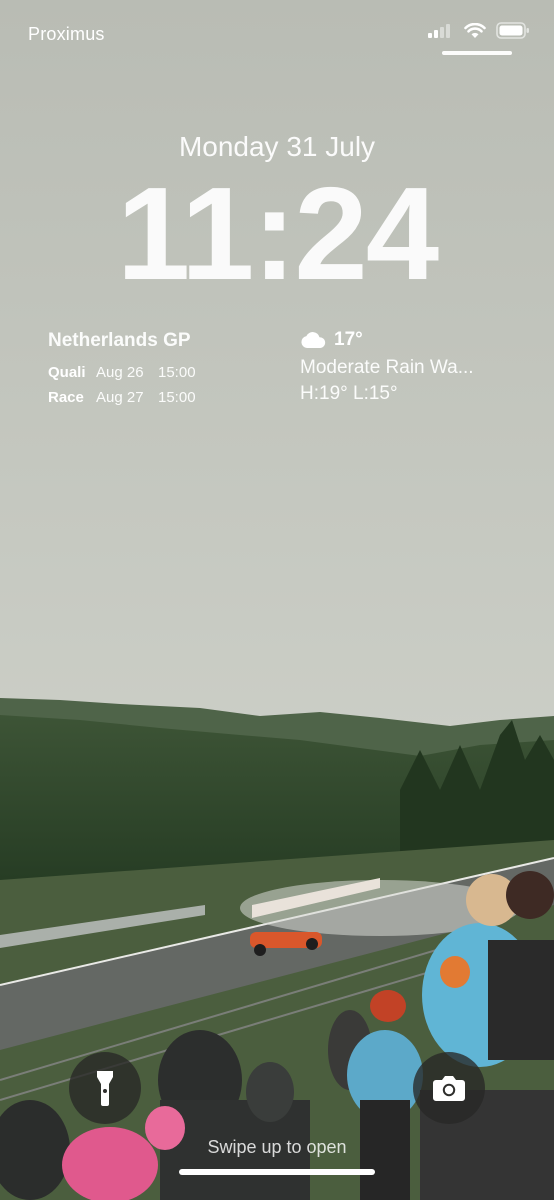  I want to click on status-bar: Proximus, so click(277, 32).